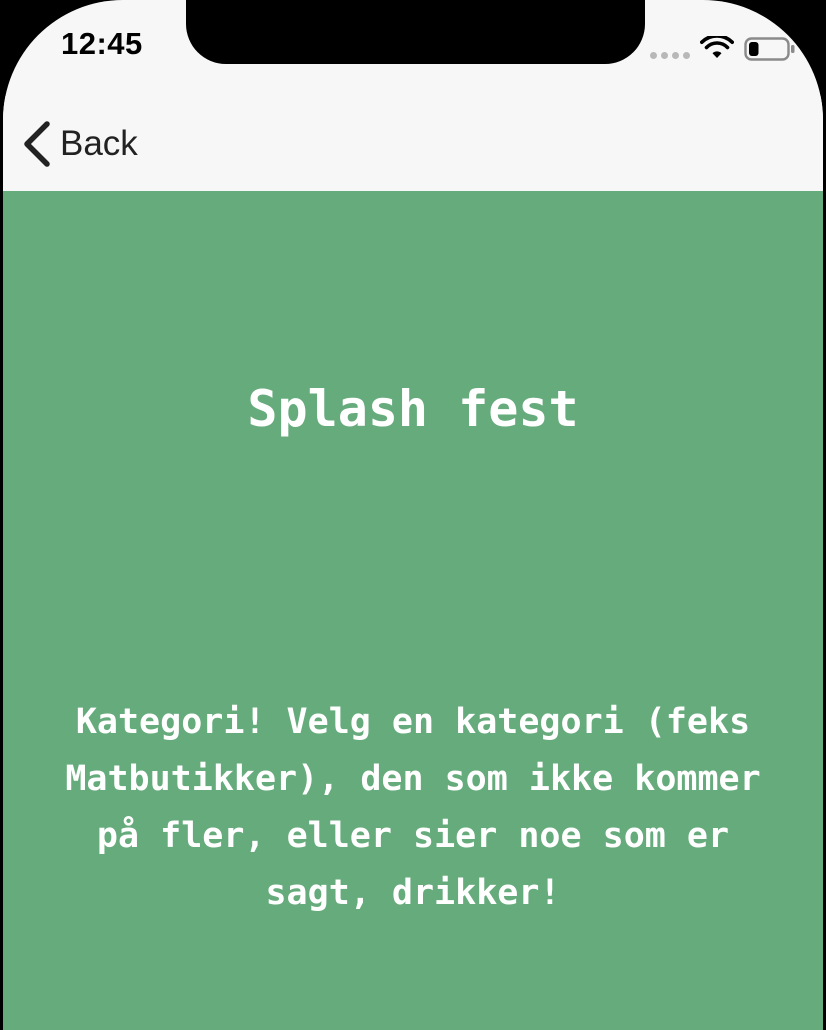  Describe the element at coordinates (717, 47) in the screenshot. I see `wifi-icon` at that location.